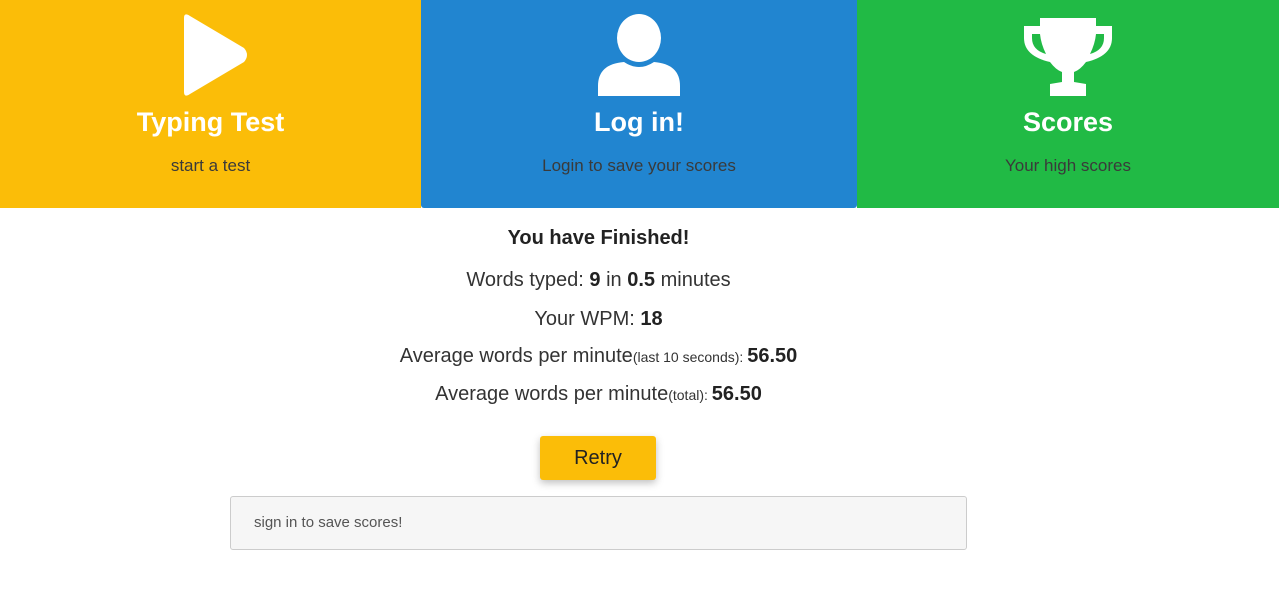  I want to click on wpm-line: Your WPM: 18, so click(598, 319).